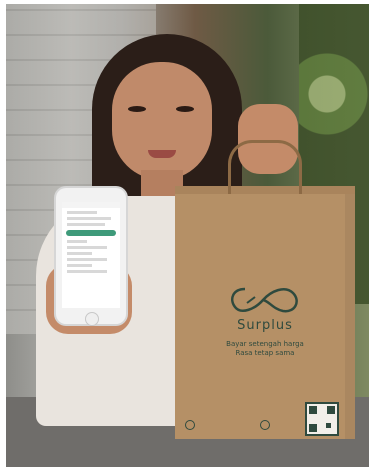 This screenshot has width=376, height=471. What do you see at coordinates (264, 300) in the screenshot?
I see `surplus-logo` at bounding box center [264, 300].